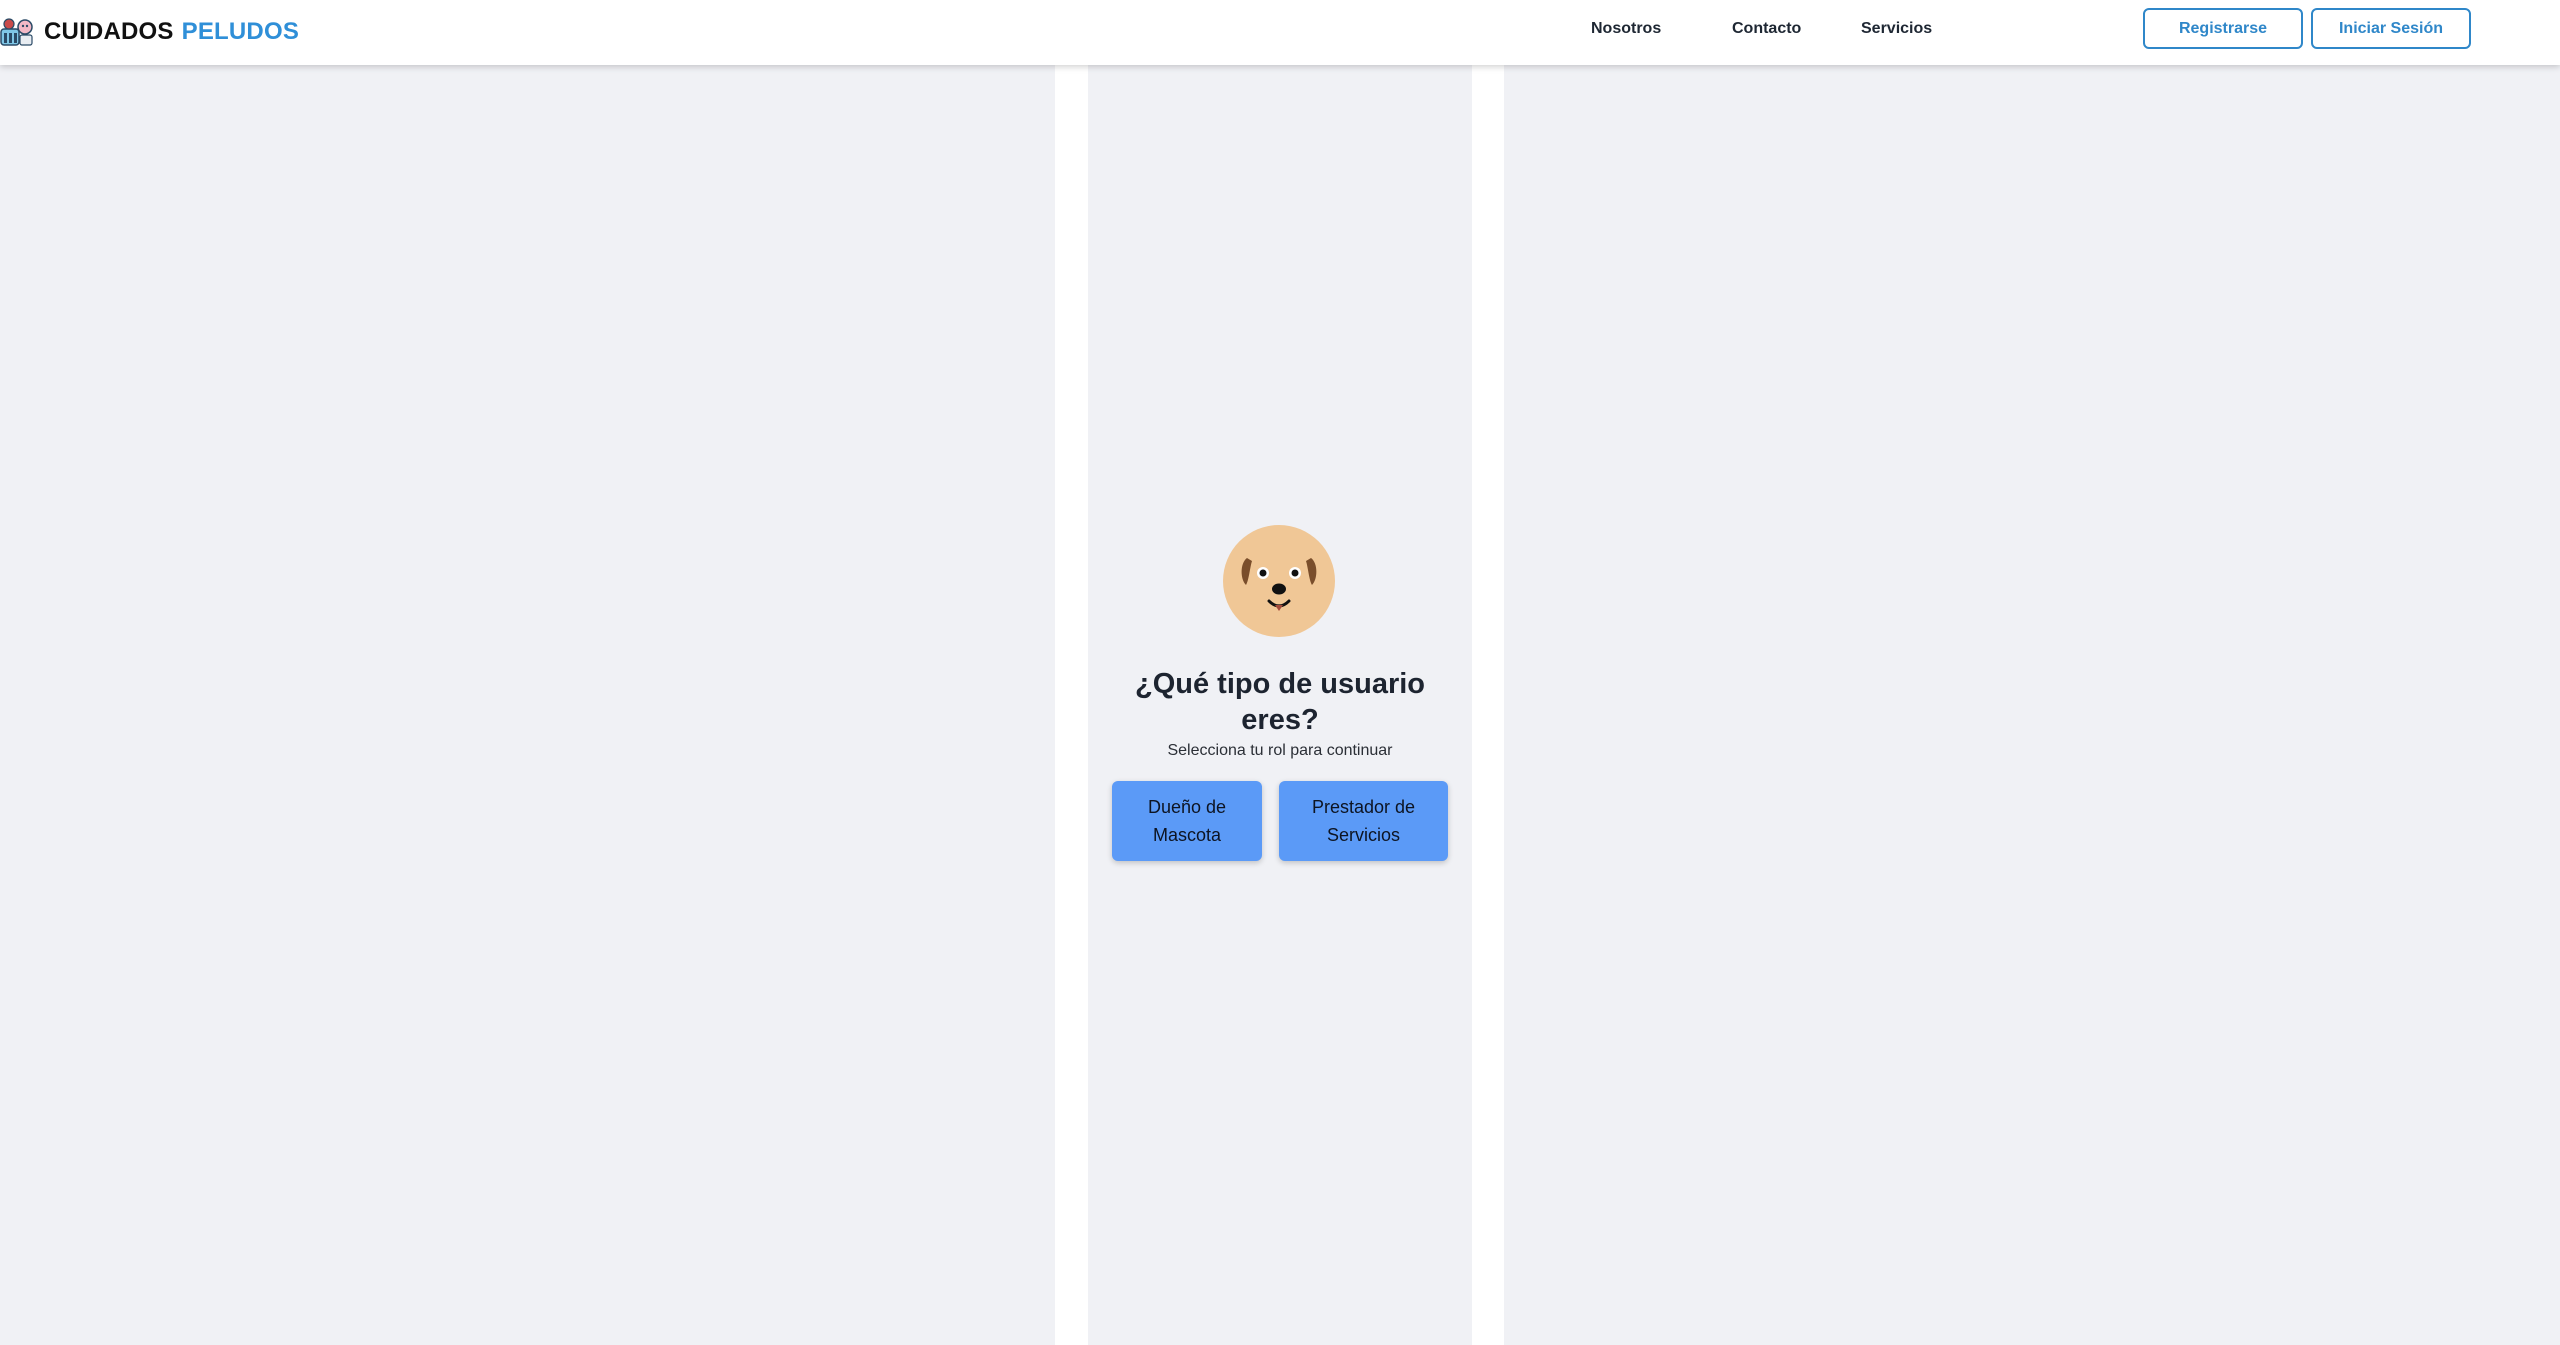 Image resolution: width=2560 pixels, height=1345 pixels. I want to click on register-button: Registrarse, so click(2223, 28).